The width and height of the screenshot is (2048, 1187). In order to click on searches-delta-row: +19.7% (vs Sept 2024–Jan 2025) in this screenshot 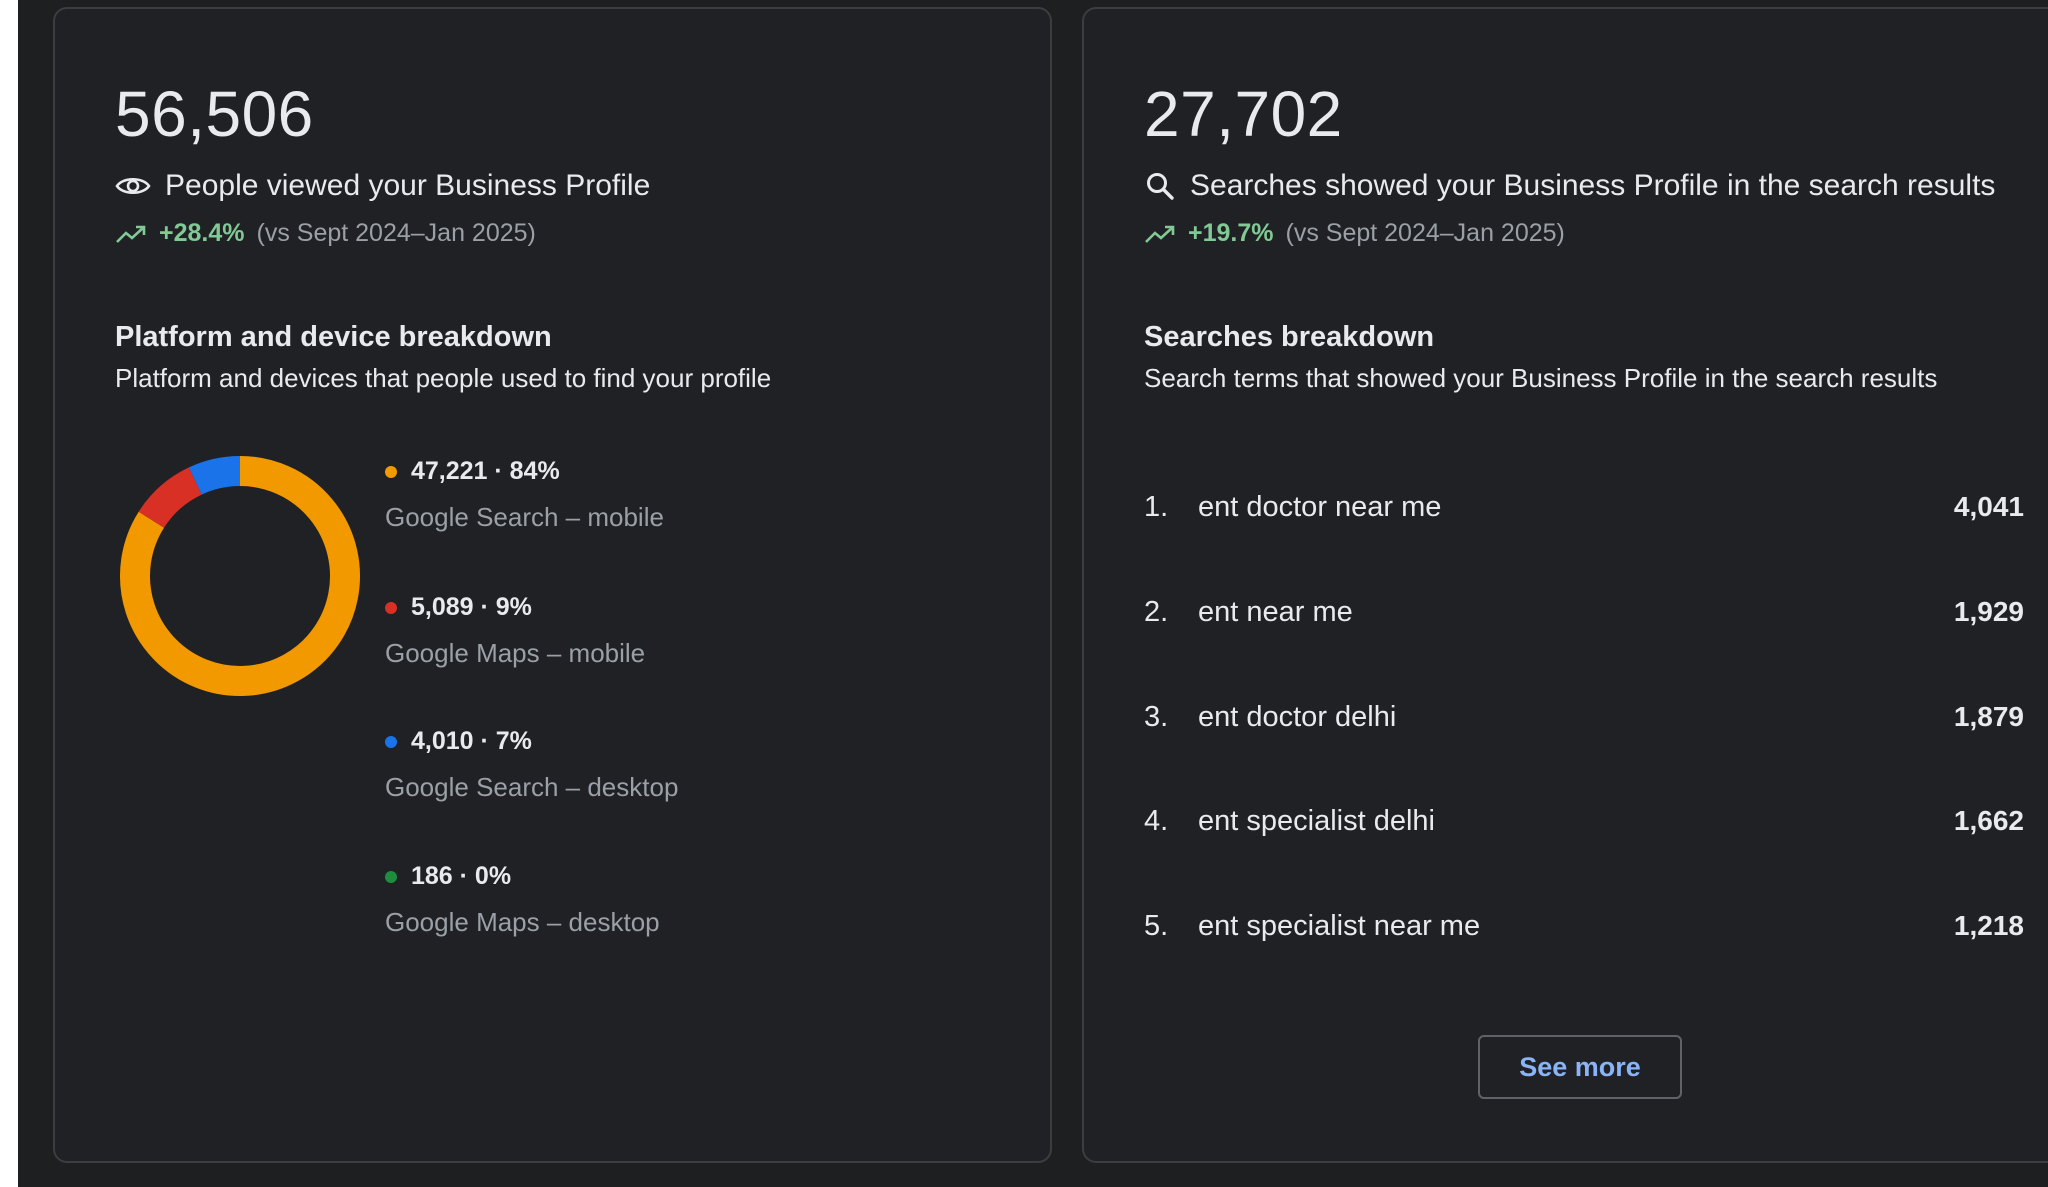, I will do `click(1354, 233)`.